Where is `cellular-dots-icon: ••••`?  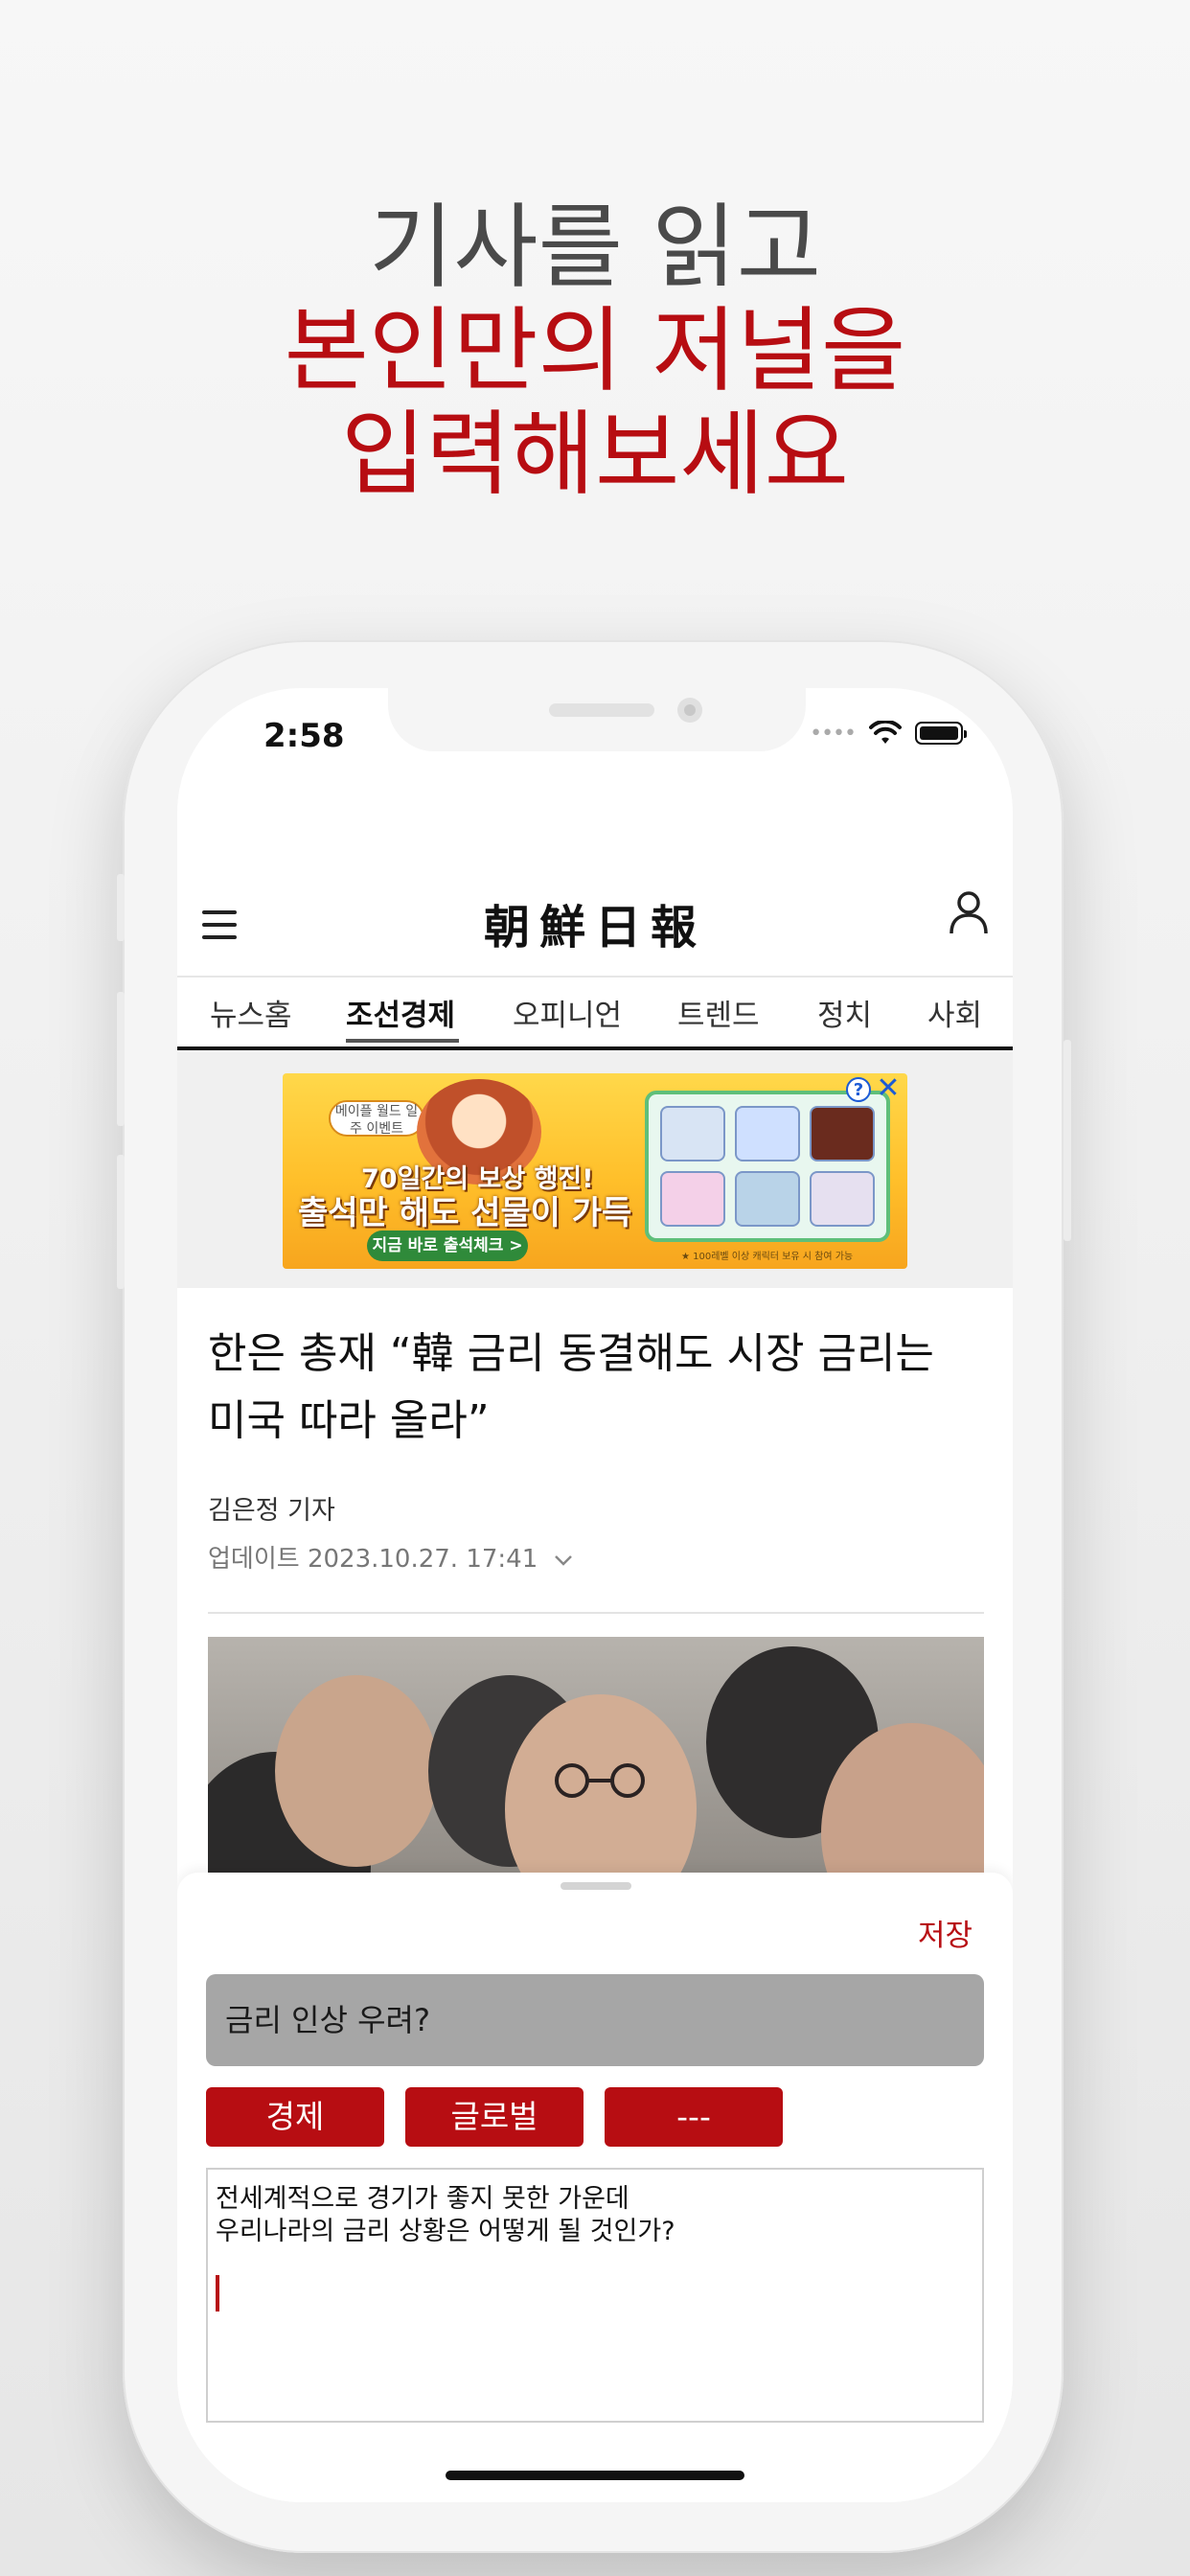
cellular-dots-icon: •••• is located at coordinates (834, 734).